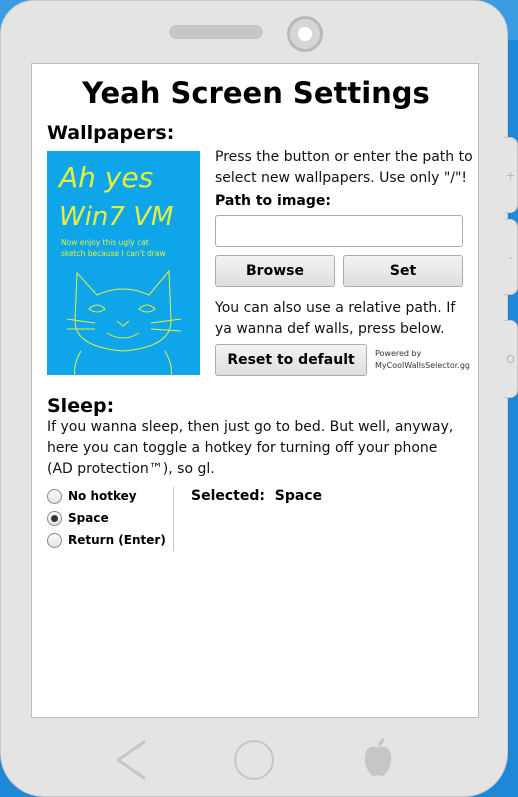 Image resolution: width=518 pixels, height=797 pixels. What do you see at coordinates (291, 360) in the screenshot?
I see `reset-default-button: Reset to default` at bounding box center [291, 360].